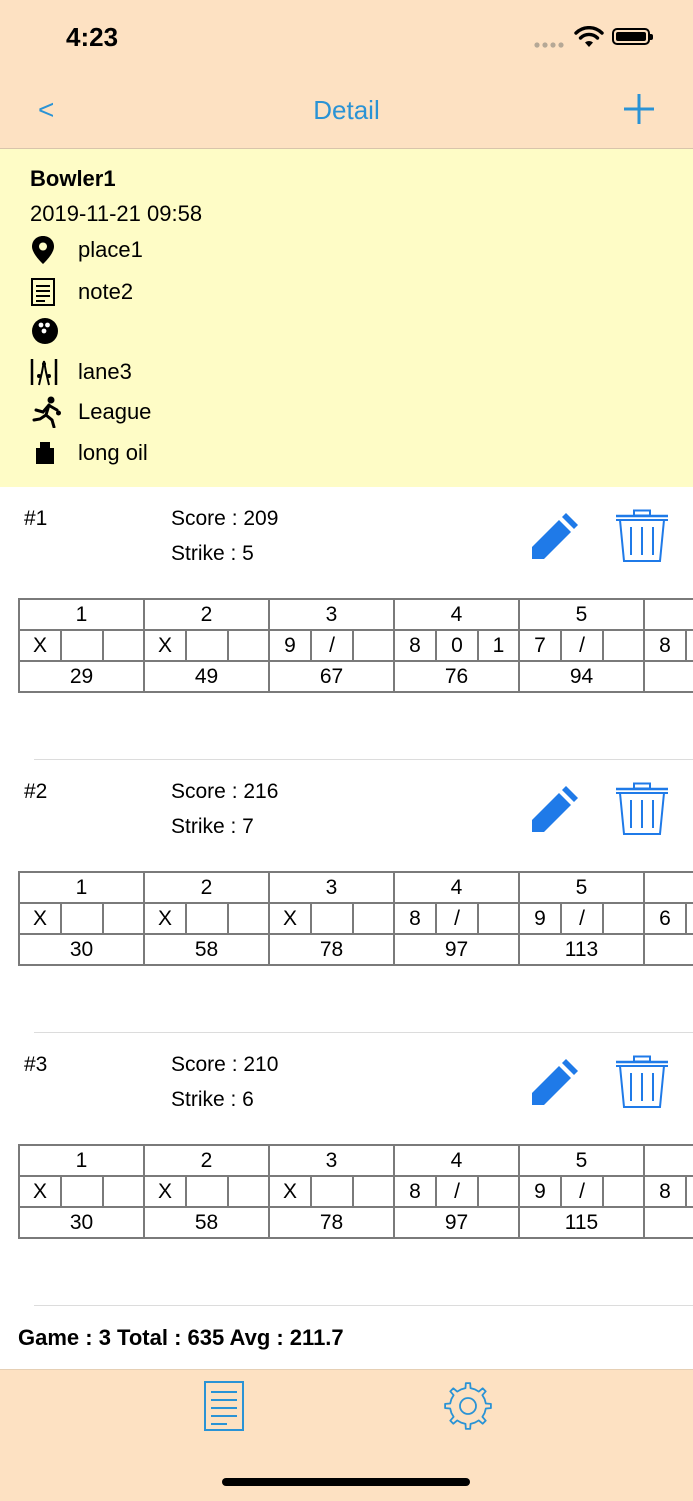 This screenshot has width=693, height=1501. Describe the element at coordinates (48, 331) in the screenshot. I see `bowling-ball-icon` at that location.